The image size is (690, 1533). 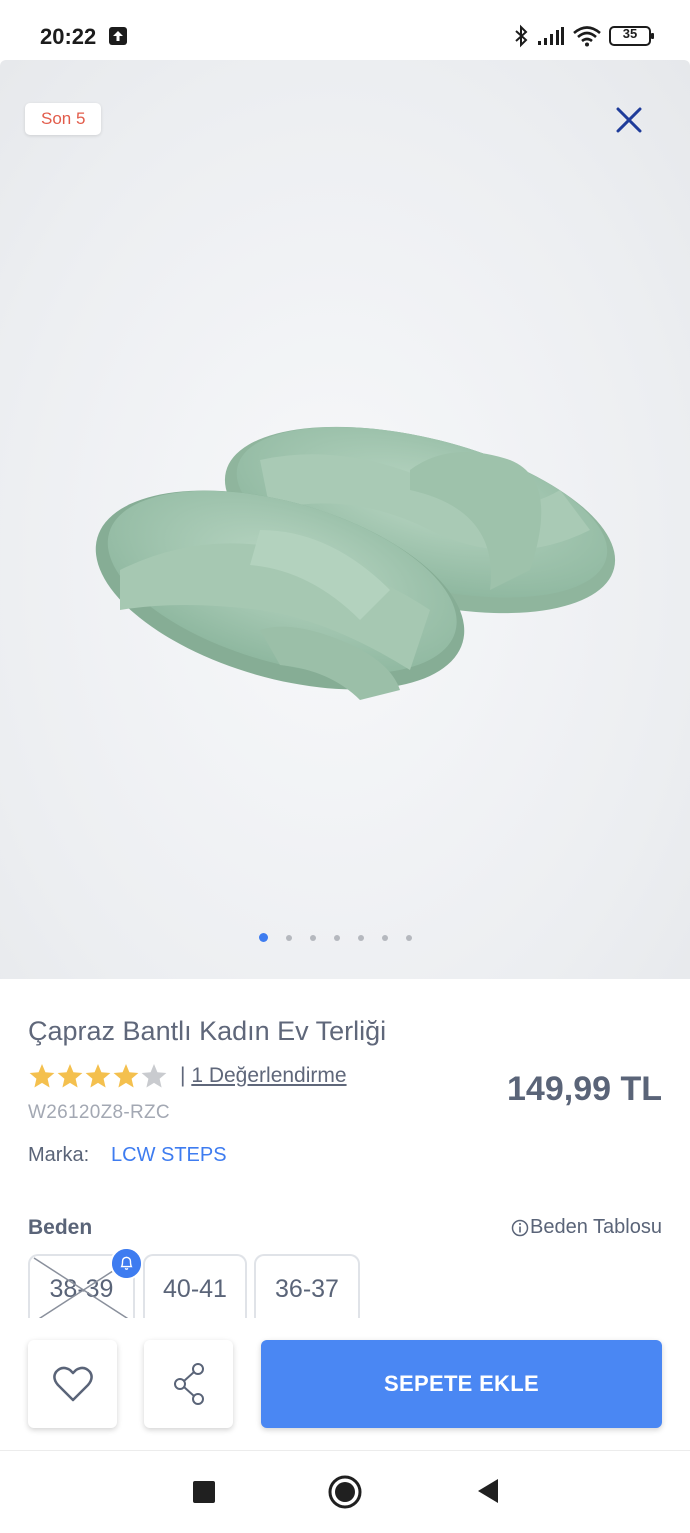 I want to click on review-count: | 1 Değerlendirme, so click(x=263, y=1076).